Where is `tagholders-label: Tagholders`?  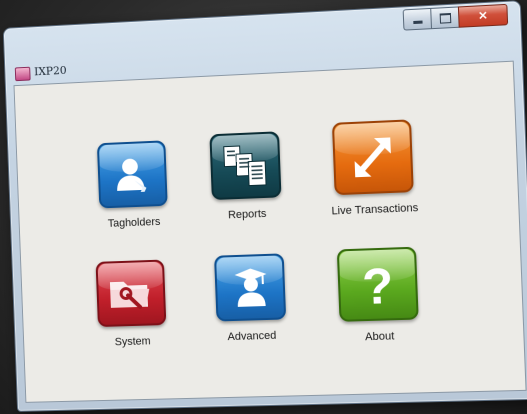 tagholders-label: Tagholders is located at coordinates (134, 222).